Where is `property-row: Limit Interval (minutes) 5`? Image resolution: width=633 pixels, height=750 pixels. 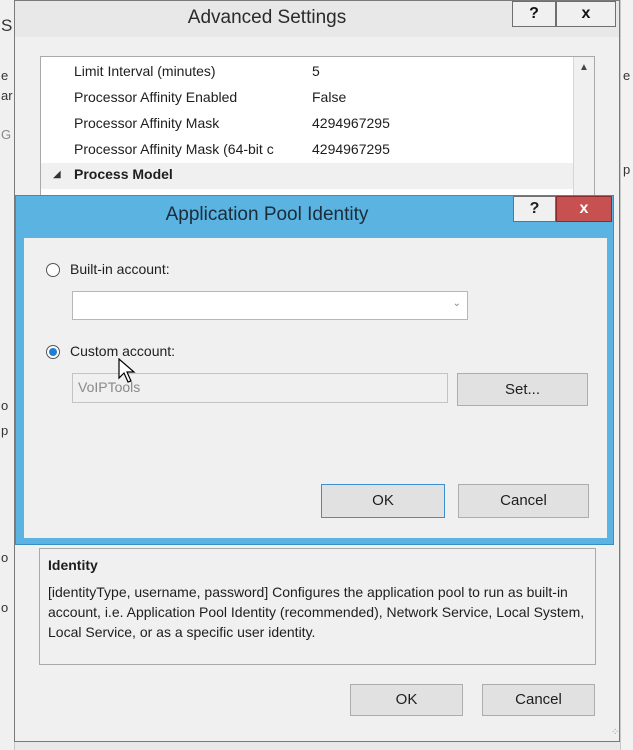 property-row: Limit Interval (minutes) 5 is located at coordinates (308, 72).